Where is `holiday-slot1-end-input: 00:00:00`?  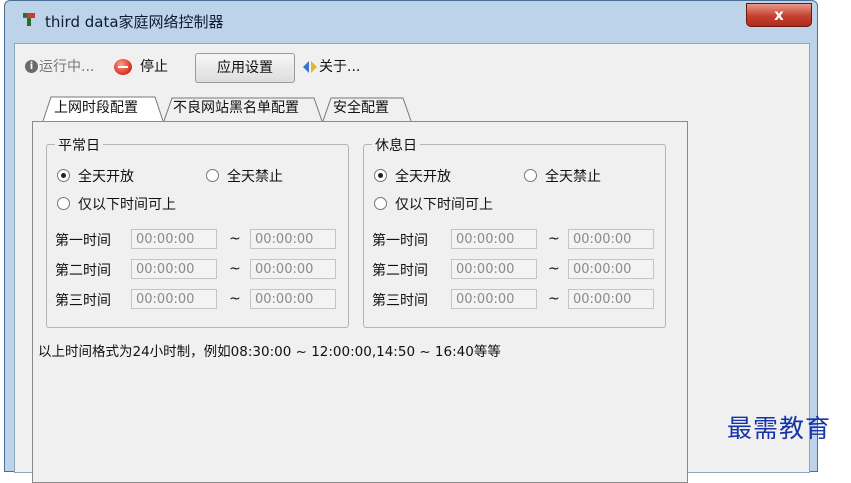
holiday-slot1-end-input: 00:00:00 is located at coordinates (611, 239).